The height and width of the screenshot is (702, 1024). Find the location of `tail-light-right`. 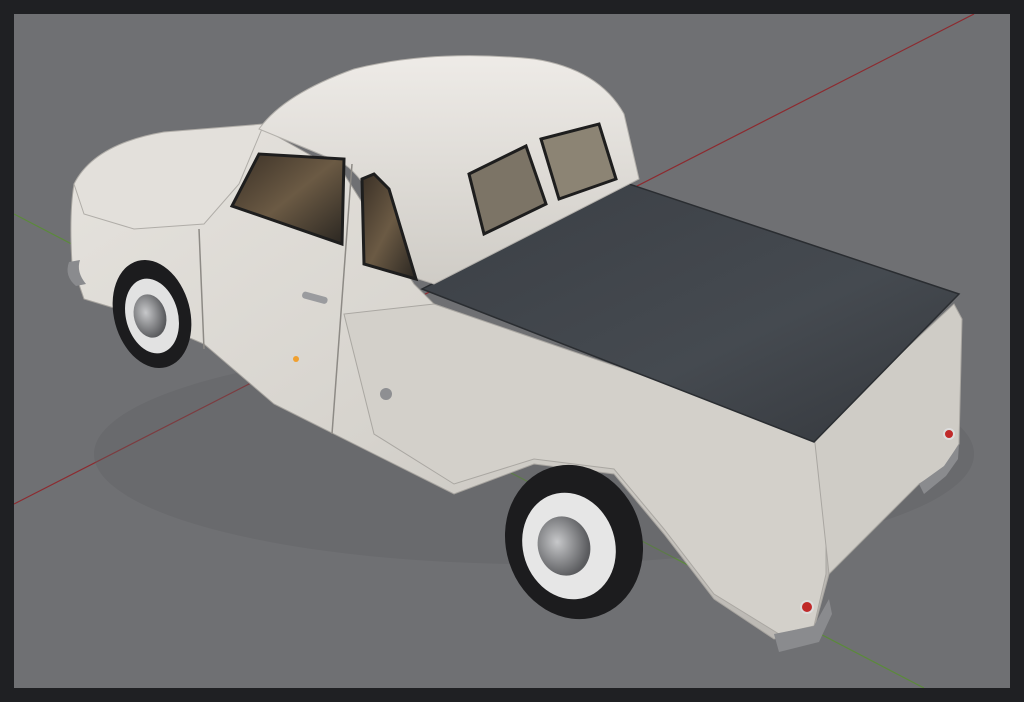

tail-light-right is located at coordinates (949, 434).